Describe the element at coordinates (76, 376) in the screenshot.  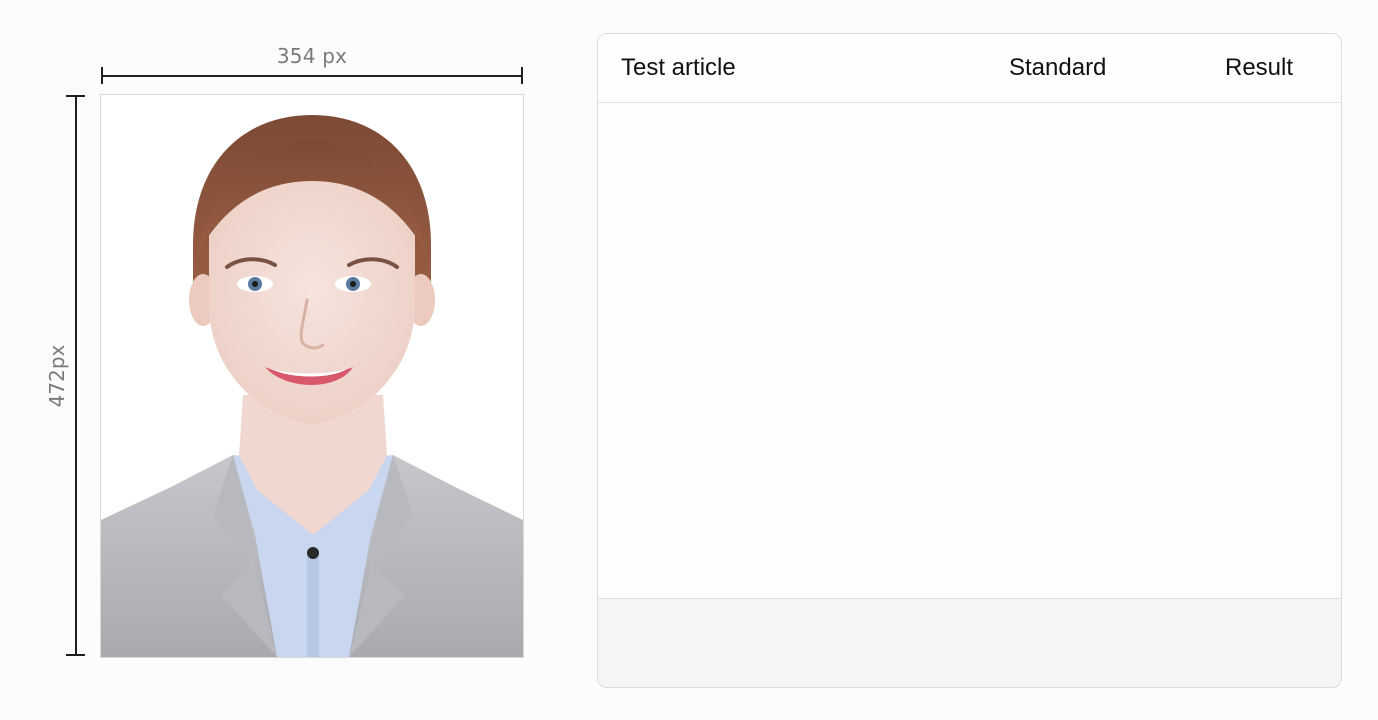
I see `height-dimension-line` at that location.